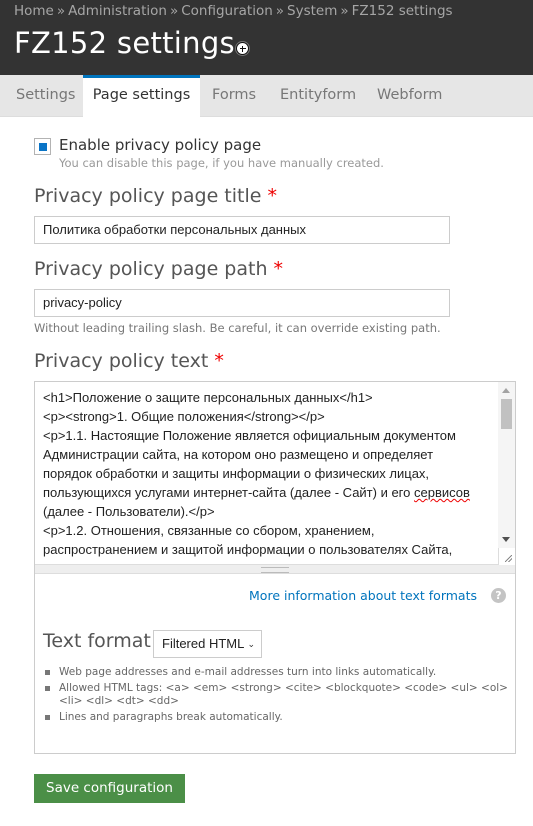  I want to click on save-configuration-button: Save configuration, so click(109, 788).